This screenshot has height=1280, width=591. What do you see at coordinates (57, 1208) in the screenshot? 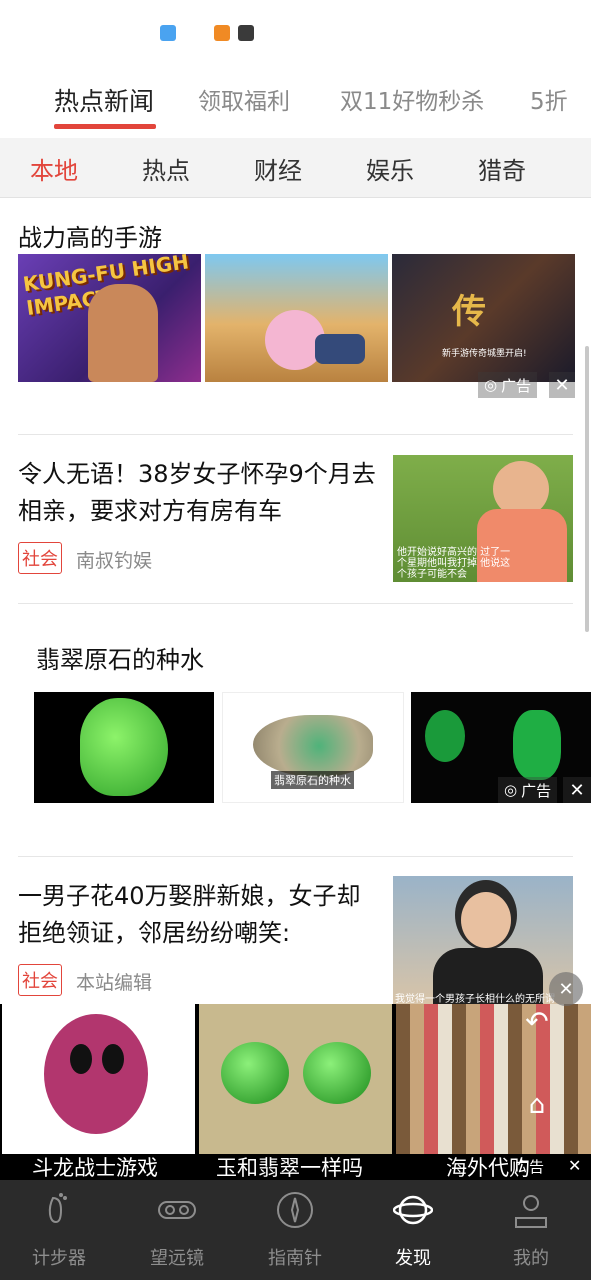
I see `footprint-icon` at bounding box center [57, 1208].